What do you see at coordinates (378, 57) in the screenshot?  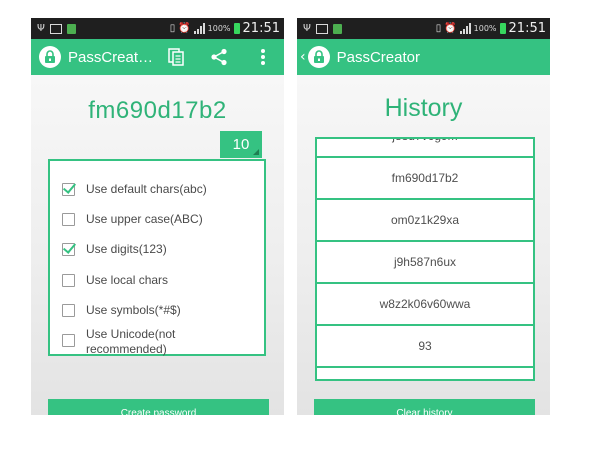 I see `app-title: PassCreator` at bounding box center [378, 57].